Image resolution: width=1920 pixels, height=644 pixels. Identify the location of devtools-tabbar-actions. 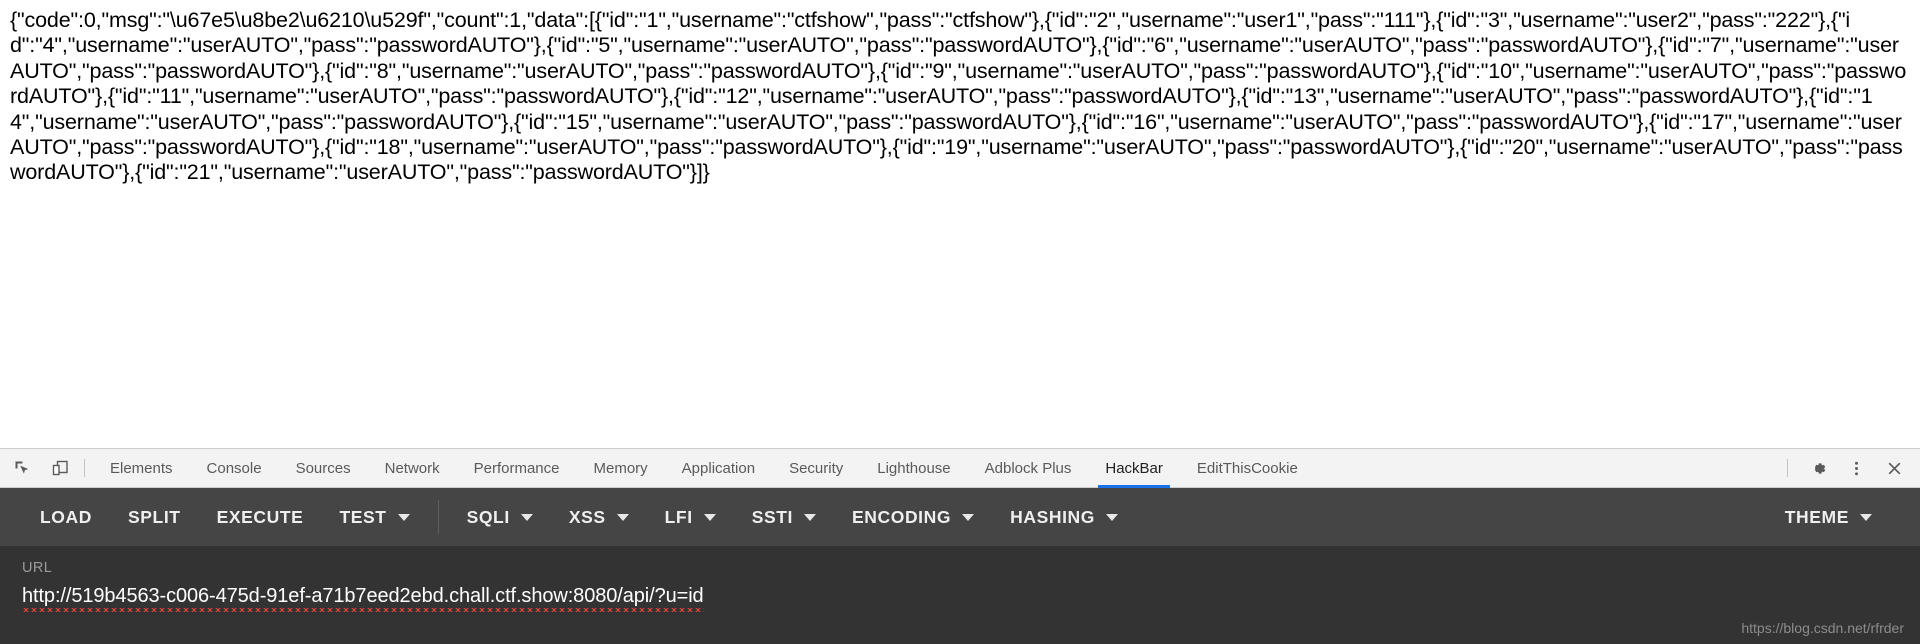
(1849, 468).